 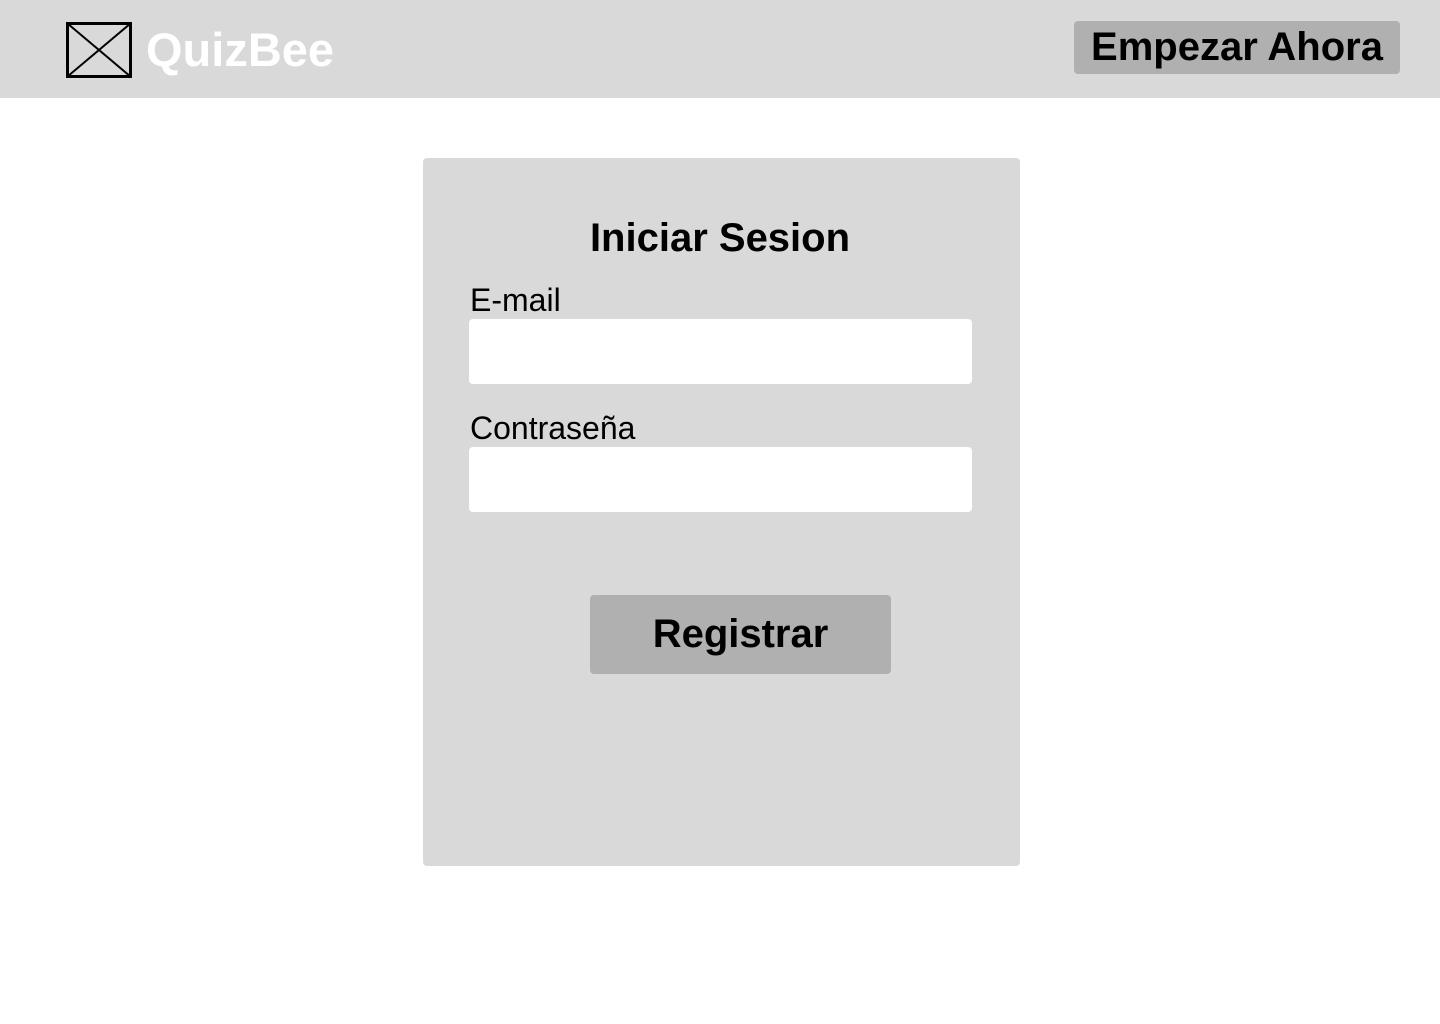 I want to click on brand-name: QuizBee, so click(x=240, y=50).